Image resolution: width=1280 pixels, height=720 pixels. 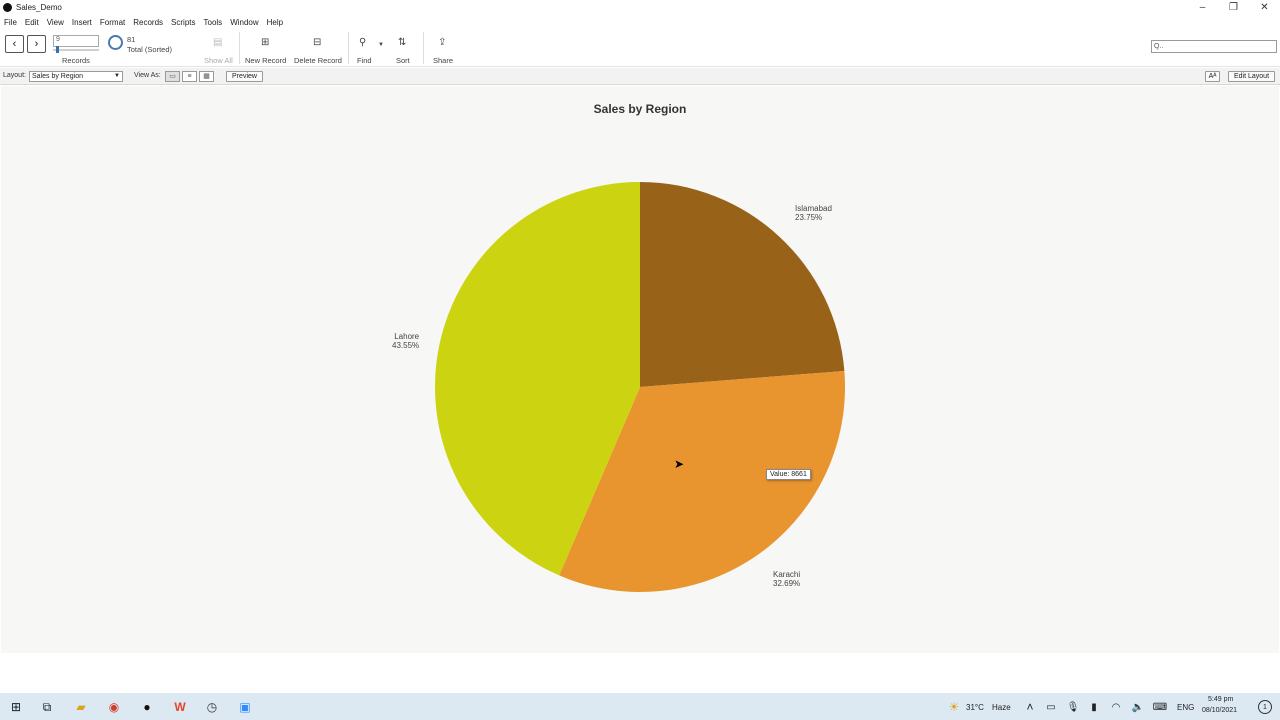 What do you see at coordinates (244, 22) in the screenshot?
I see `menu-window: Window` at bounding box center [244, 22].